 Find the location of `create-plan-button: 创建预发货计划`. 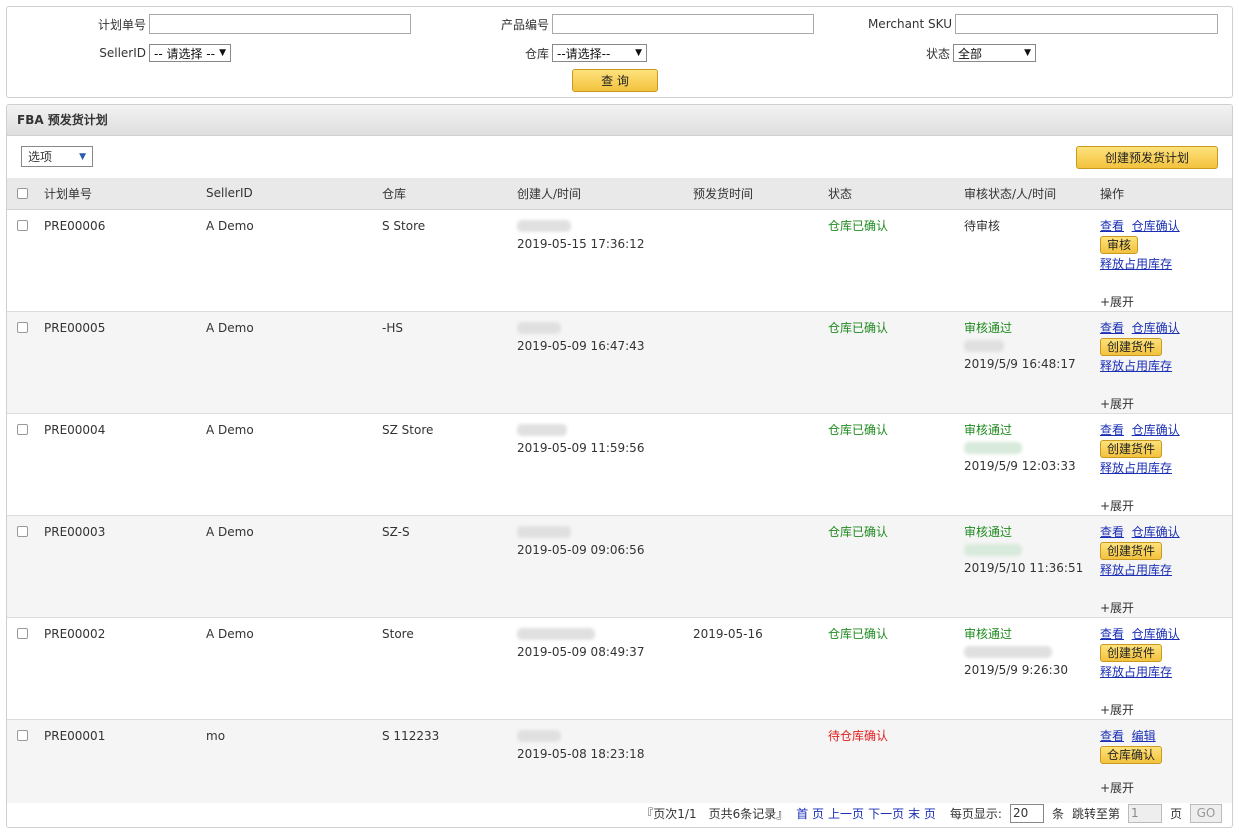

create-plan-button: 创建预发货计划 is located at coordinates (1147, 157).